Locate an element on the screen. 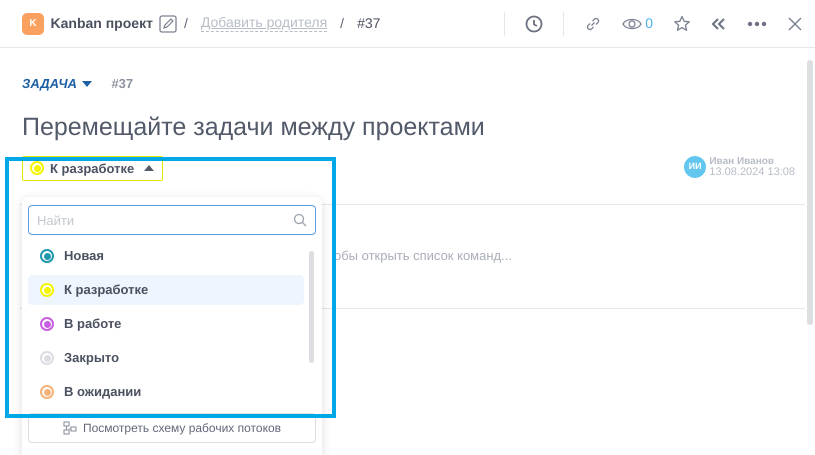 Image resolution: width=815 pixels, height=455 pixels. star-icon is located at coordinates (682, 23).